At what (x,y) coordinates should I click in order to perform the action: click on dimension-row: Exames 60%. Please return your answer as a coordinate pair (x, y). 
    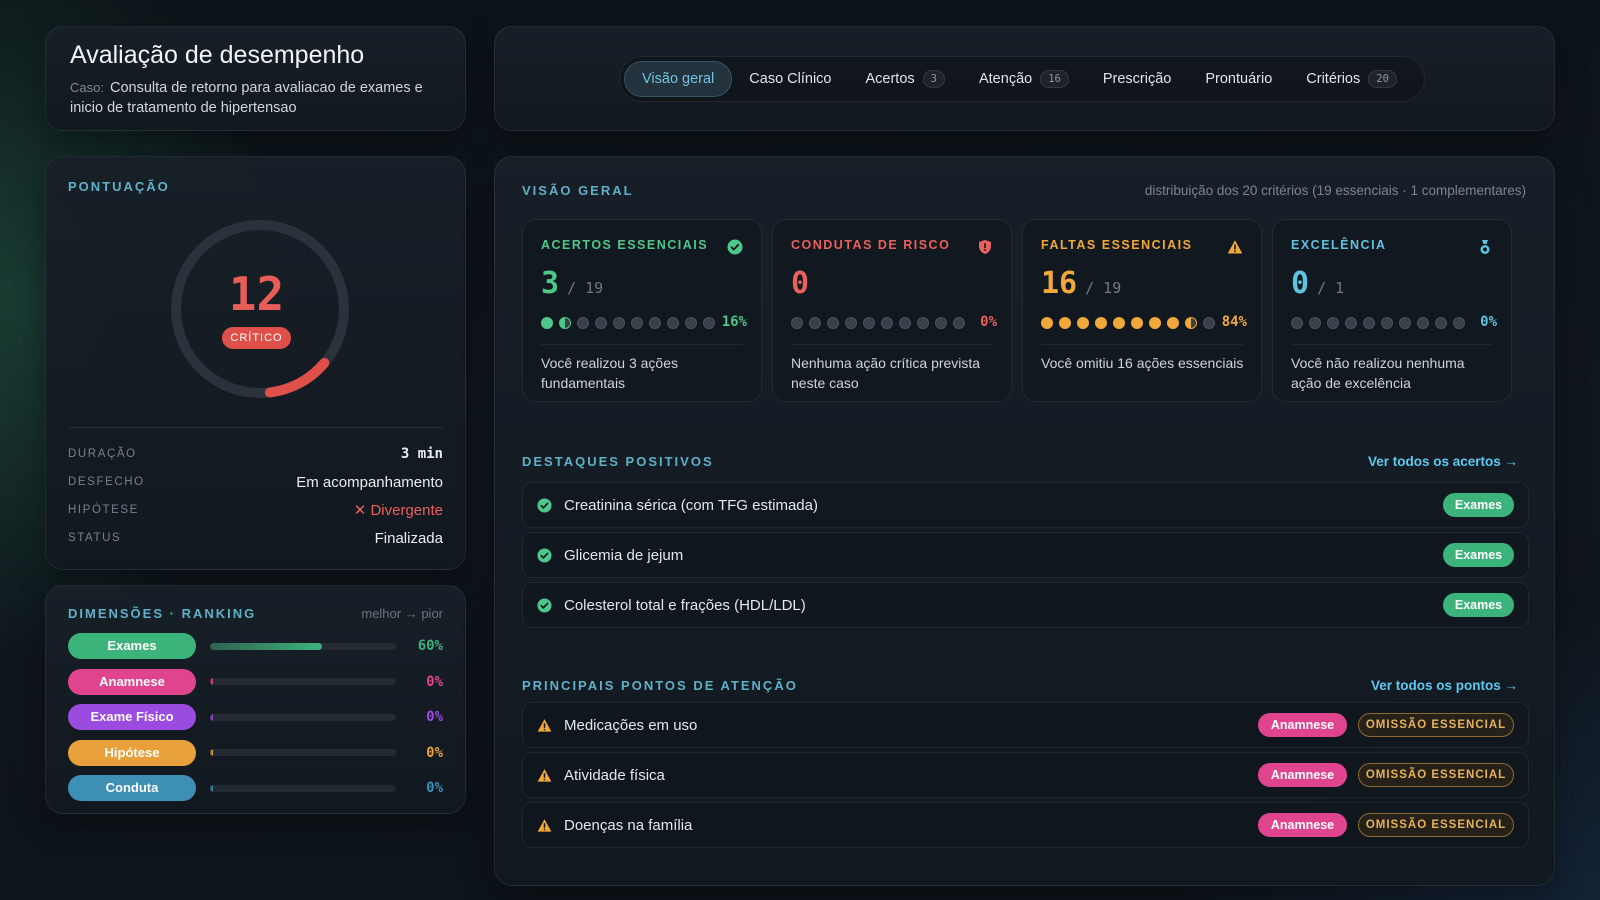
    Looking at the image, I should click on (255, 646).